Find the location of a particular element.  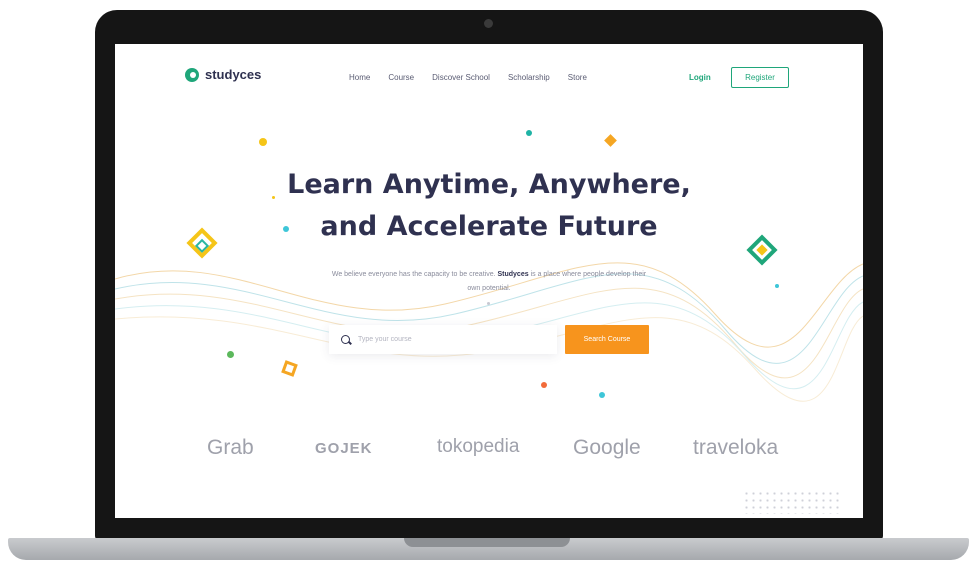

logo-icon is located at coordinates (192, 74).